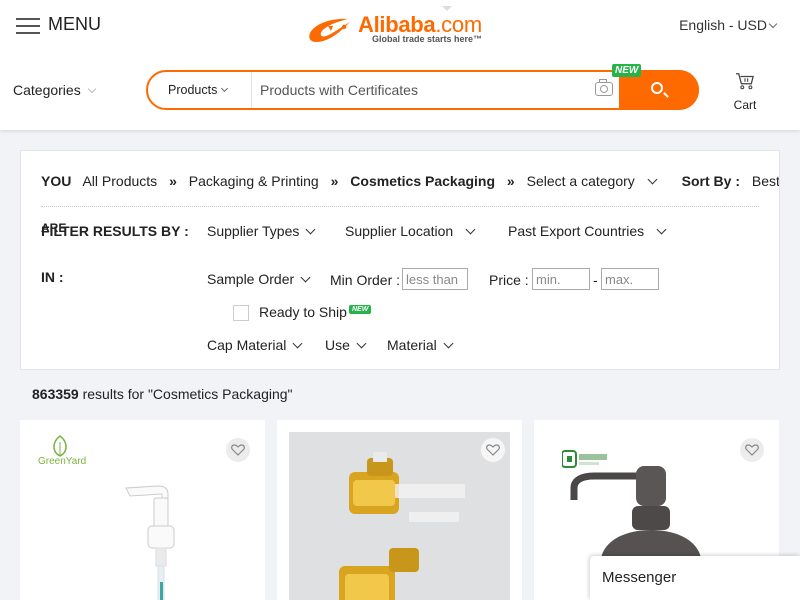  Describe the element at coordinates (62, 461) in the screenshot. I see `card-logo-text: GreenYard` at that location.